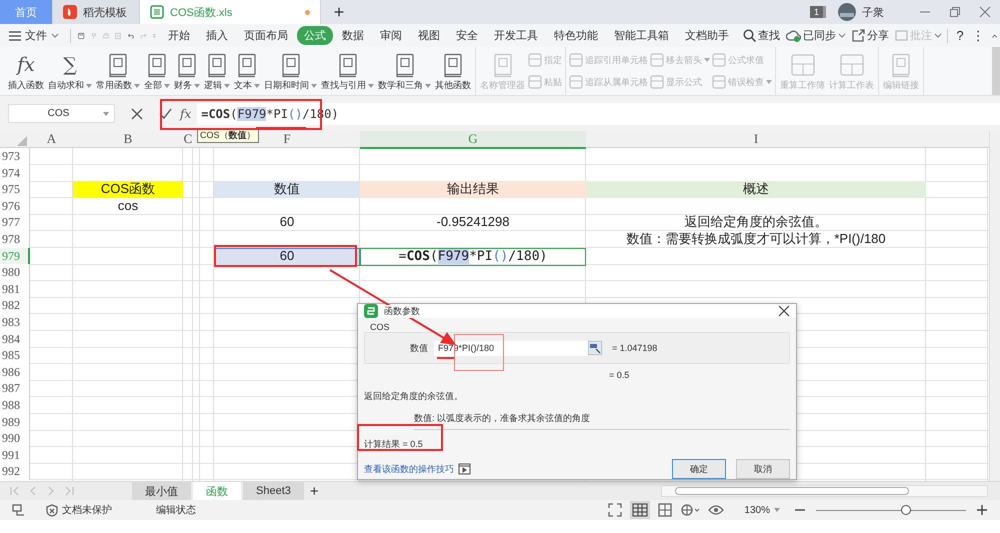  I want to click on page-break-icon, so click(665, 510).